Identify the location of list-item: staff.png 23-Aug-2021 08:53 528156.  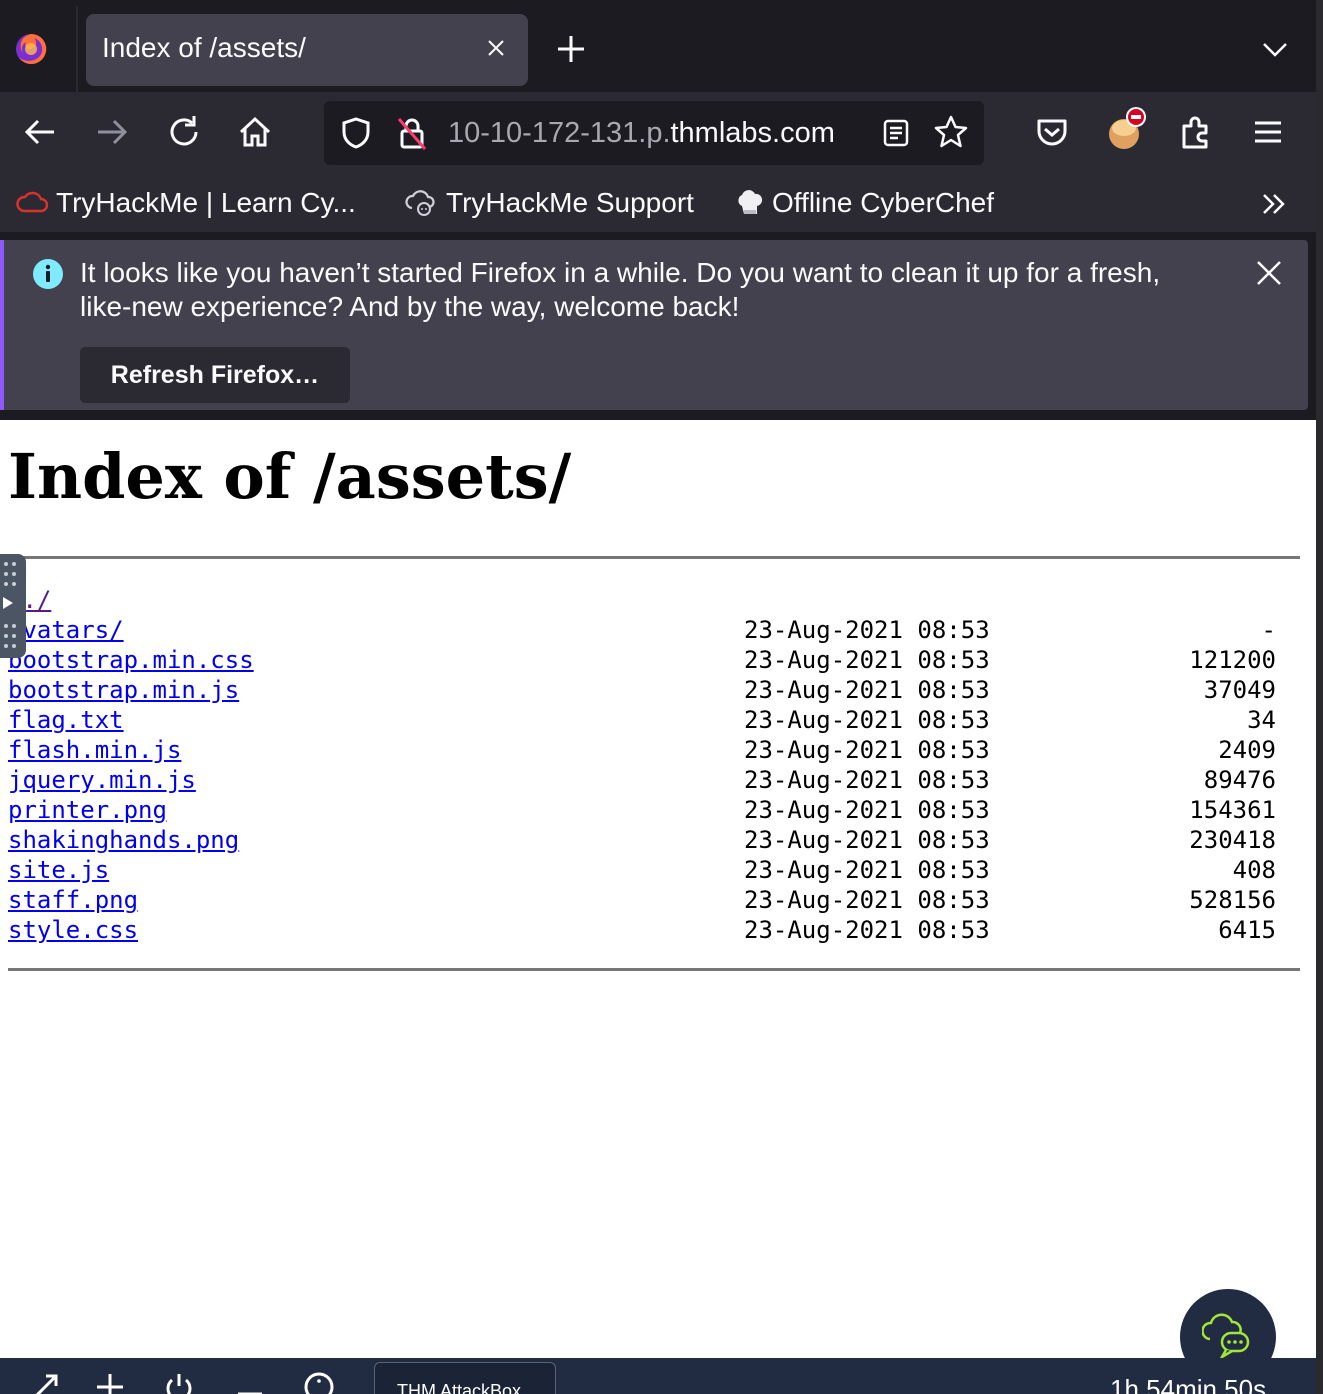
(653, 901).